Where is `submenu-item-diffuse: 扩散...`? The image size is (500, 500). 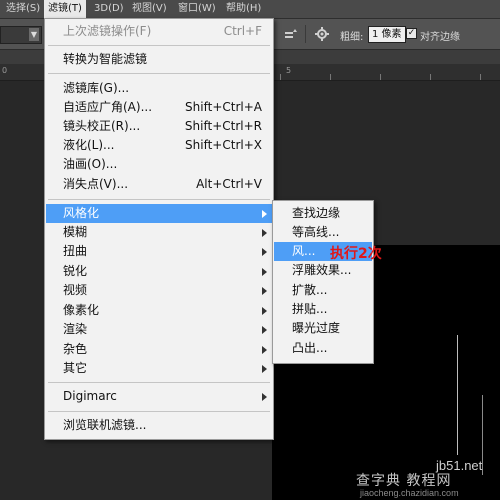
submenu-item-diffuse: 扩散... is located at coordinates (323, 290).